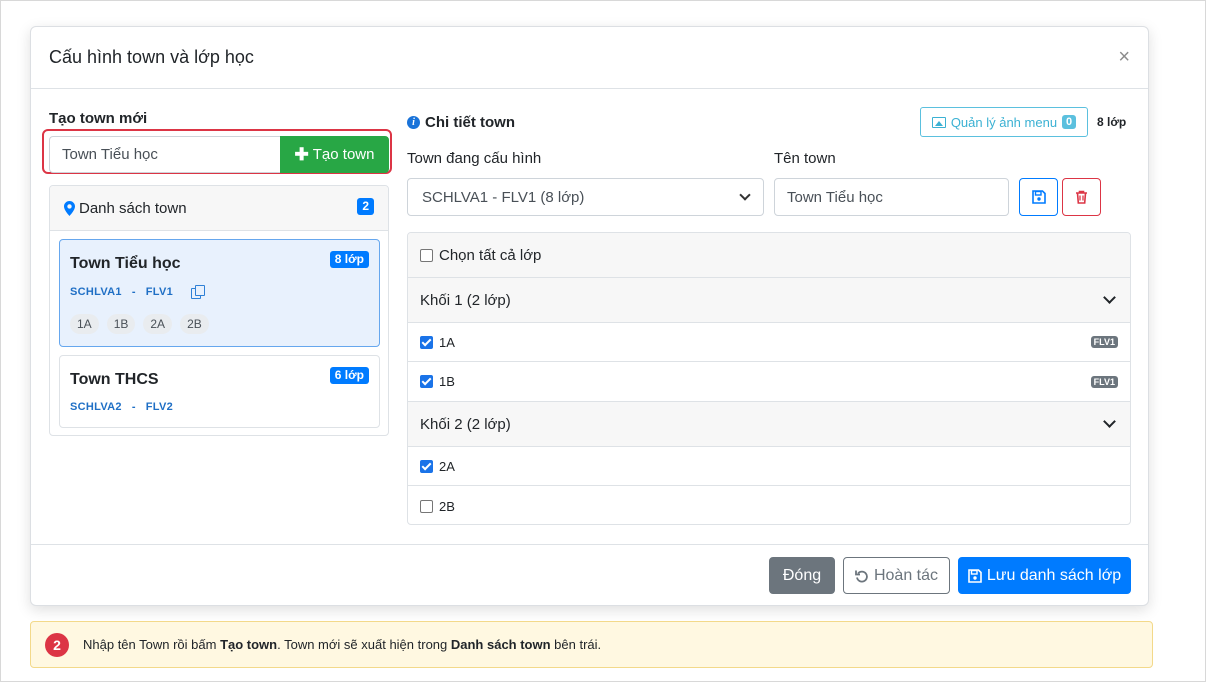  What do you see at coordinates (769, 505) in the screenshot?
I see `class-row-2b: 2B` at bounding box center [769, 505].